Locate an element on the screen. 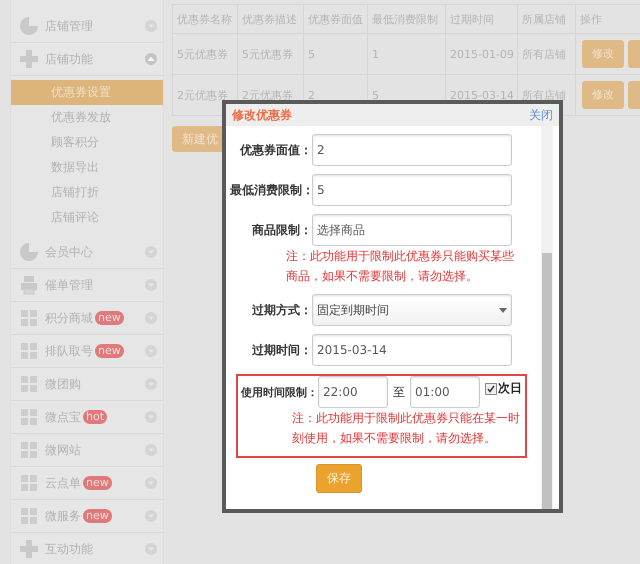 Image resolution: width=640 pixels, height=564 pixels. input-field: 选择商品 is located at coordinates (412, 230).